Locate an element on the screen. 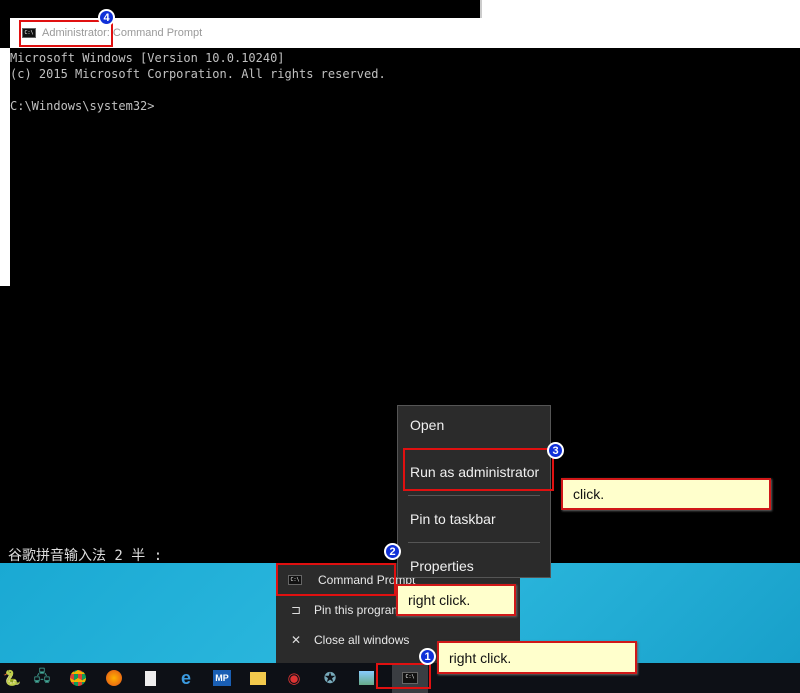 The height and width of the screenshot is (693, 800). python-icon: 🐍 is located at coordinates (12, 678).